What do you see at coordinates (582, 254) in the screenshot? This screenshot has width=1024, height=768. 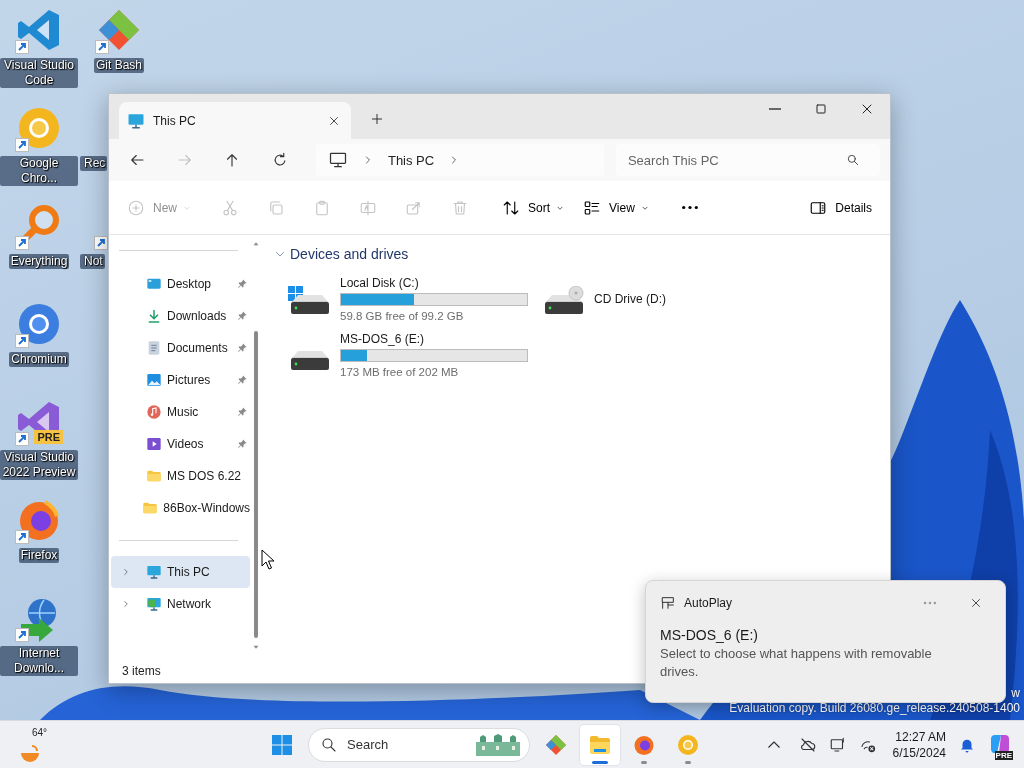 I see `section-header: Devices and drives` at bounding box center [582, 254].